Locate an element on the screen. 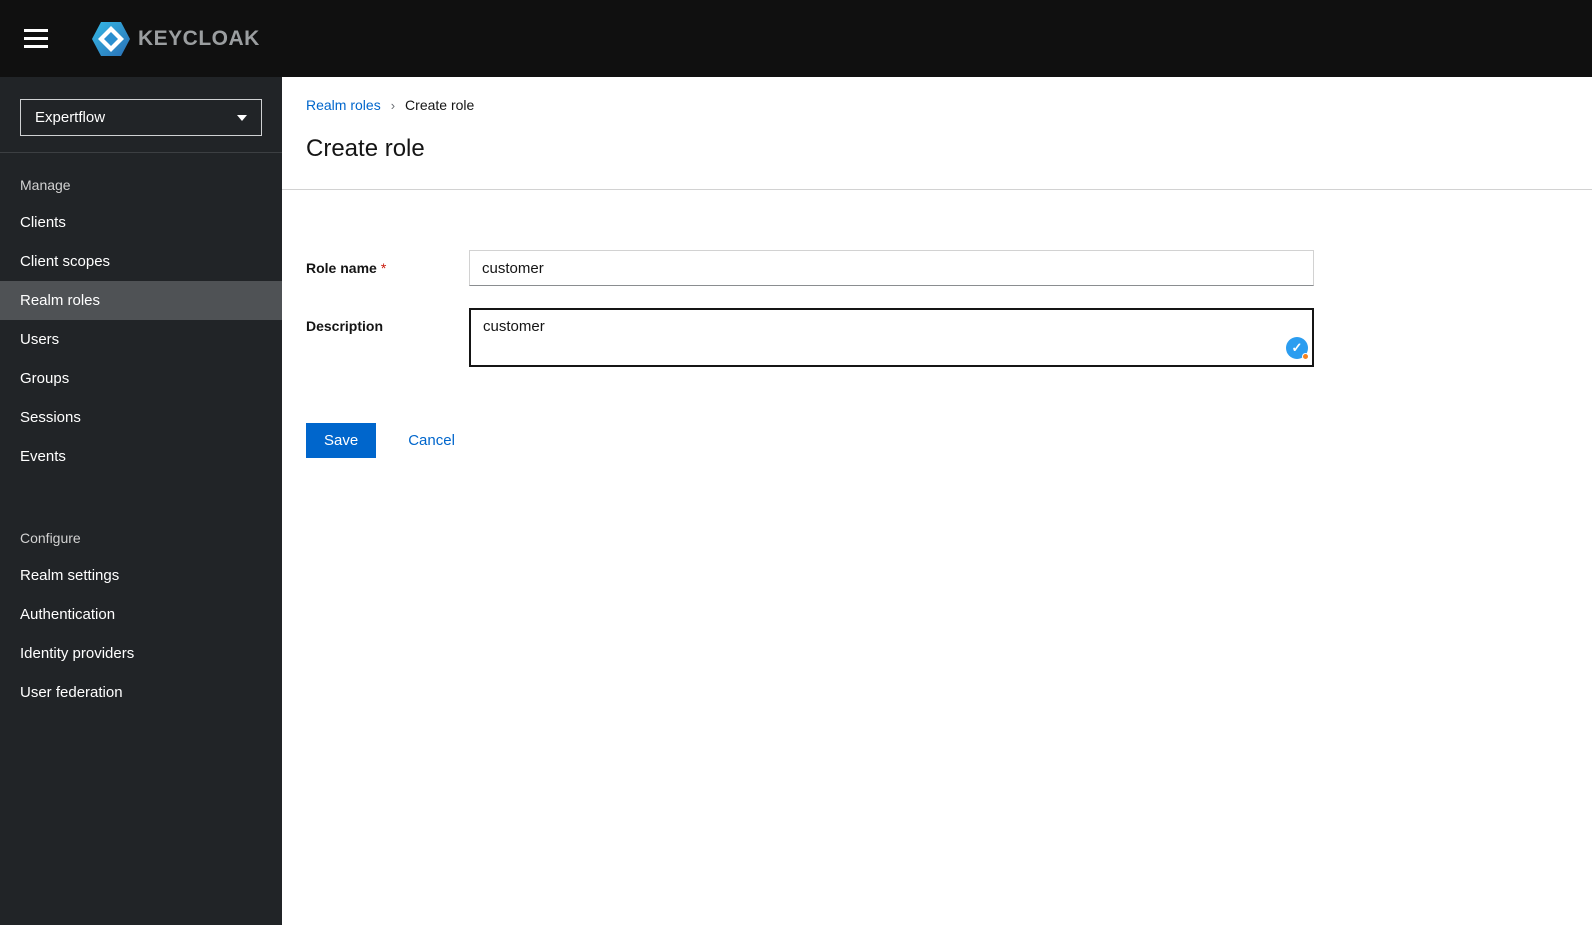 This screenshot has width=1592, height=925. description-textarea is located at coordinates (891, 337).